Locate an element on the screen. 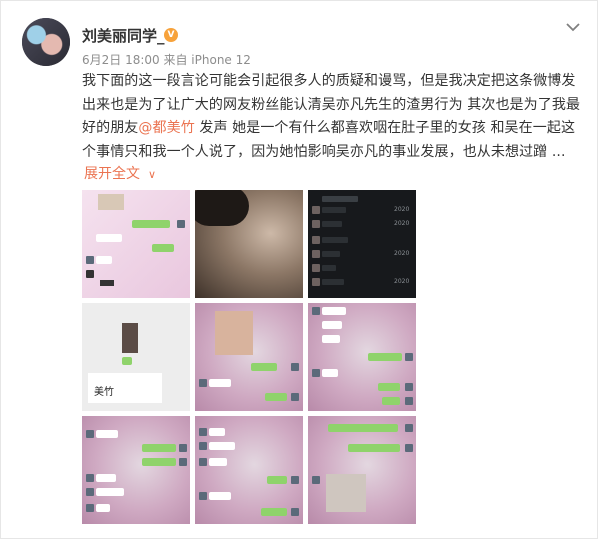  expand-full-text-button: 展开全文 ∨ is located at coordinates (120, 173).